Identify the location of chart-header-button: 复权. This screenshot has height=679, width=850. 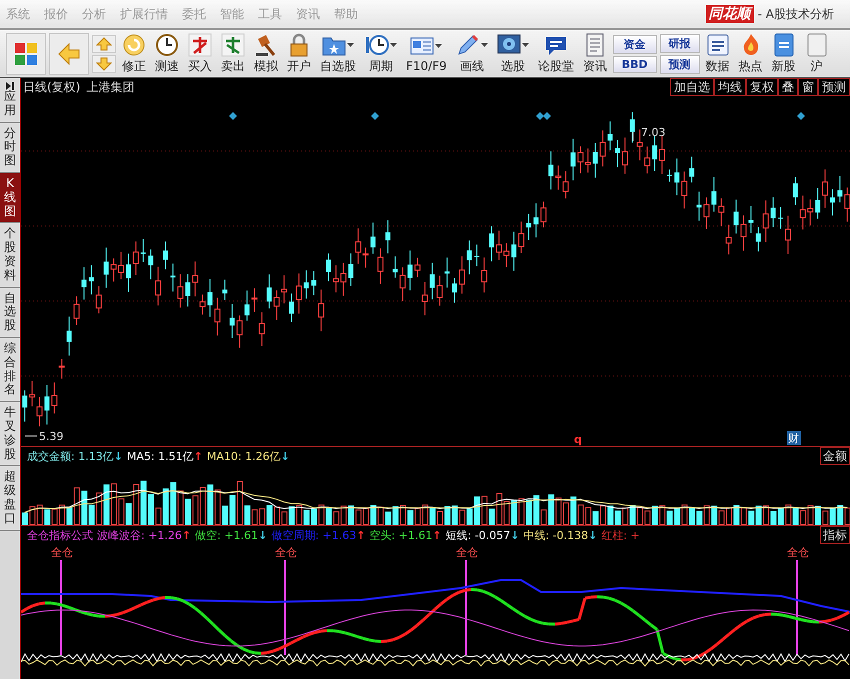
(762, 87).